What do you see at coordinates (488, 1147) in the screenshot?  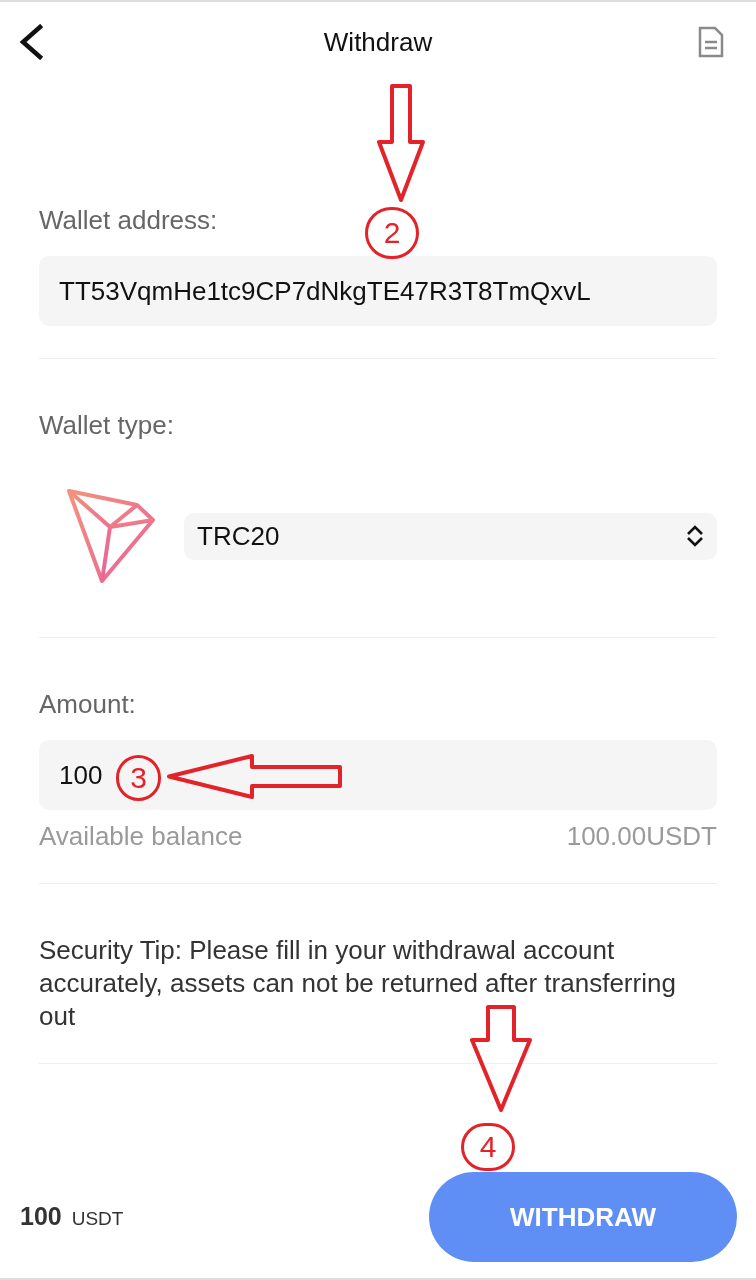 I see `step-marker: 4` at bounding box center [488, 1147].